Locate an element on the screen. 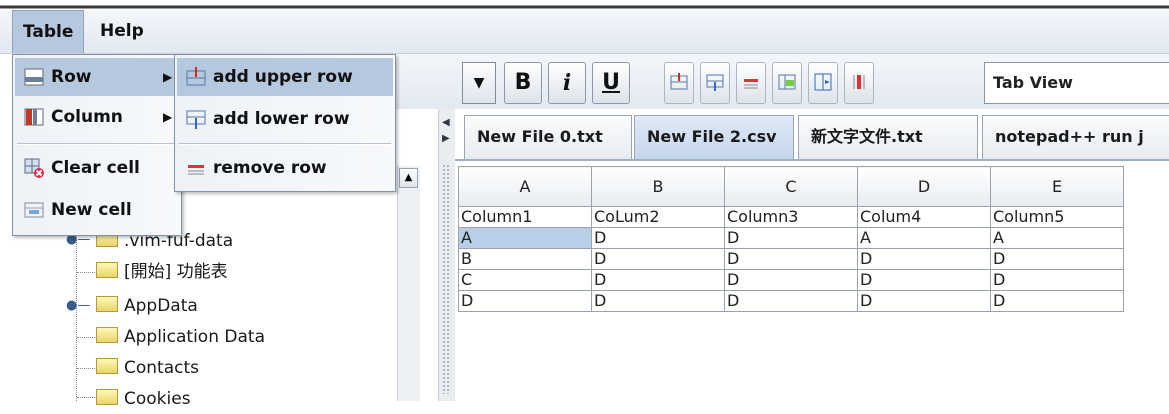 This screenshot has height=414, width=1169. tree-item-cookies: Cookies is located at coordinates (143, 399).